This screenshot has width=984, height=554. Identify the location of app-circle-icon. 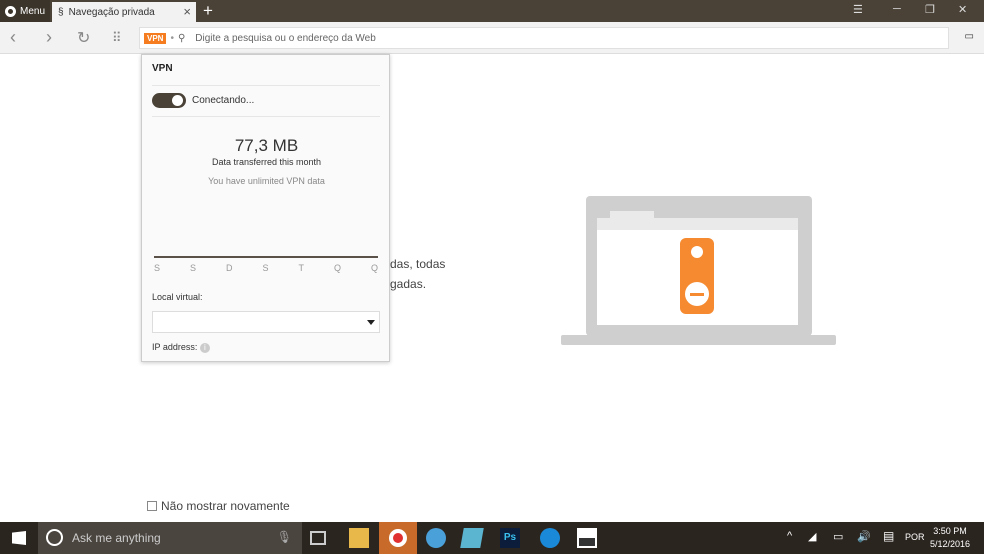
(550, 538).